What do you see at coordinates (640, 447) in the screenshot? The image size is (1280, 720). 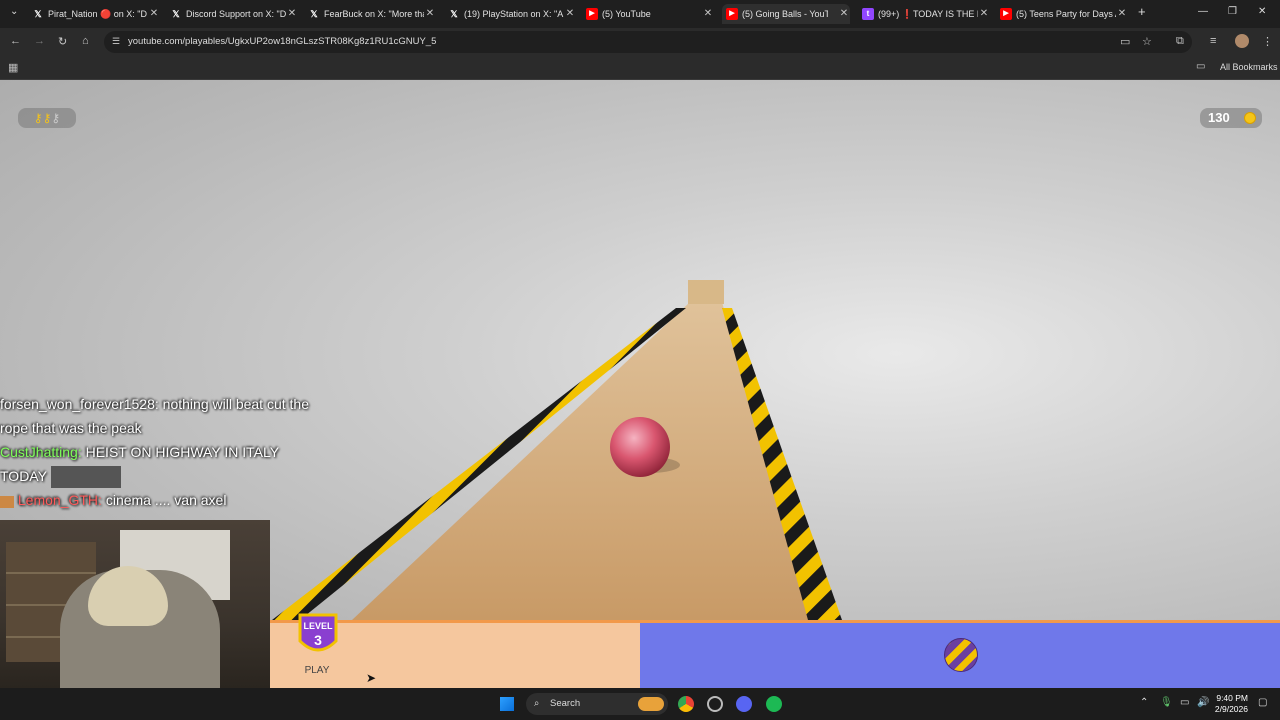 I see `player-ball` at bounding box center [640, 447].